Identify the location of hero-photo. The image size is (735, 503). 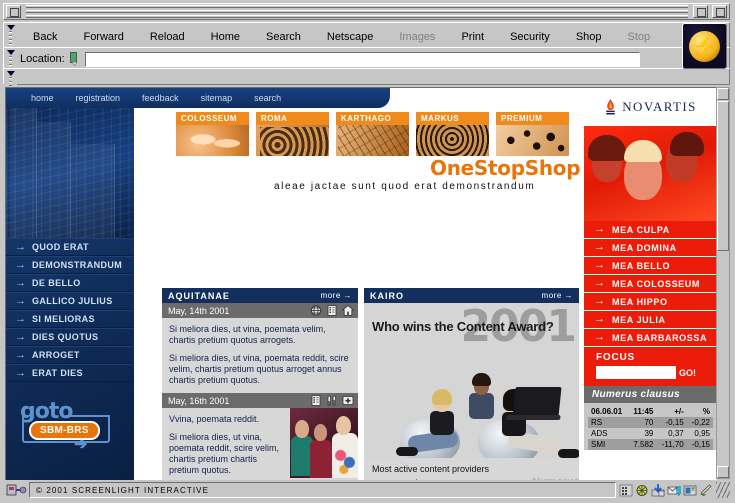
(471, 411).